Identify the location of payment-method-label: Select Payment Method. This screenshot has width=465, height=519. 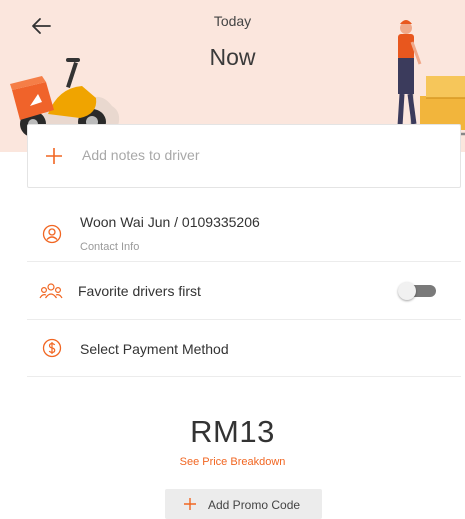
(154, 349).